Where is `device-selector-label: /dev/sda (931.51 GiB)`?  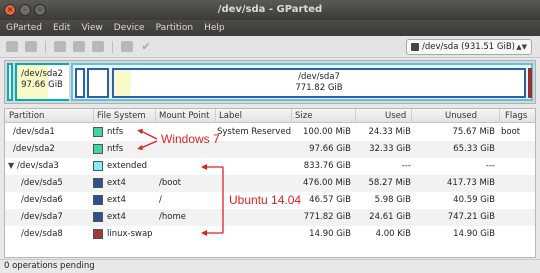
device-selector-label: /dev/sda (931.51 GiB) is located at coordinates (468, 47).